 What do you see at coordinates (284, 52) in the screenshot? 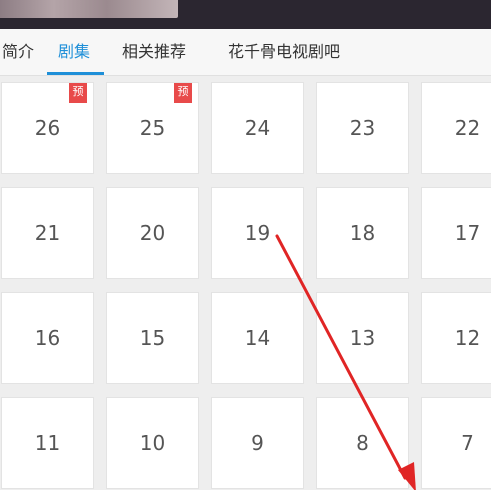
I see `tab-tv-forum: 花千骨电视剧吧` at bounding box center [284, 52].